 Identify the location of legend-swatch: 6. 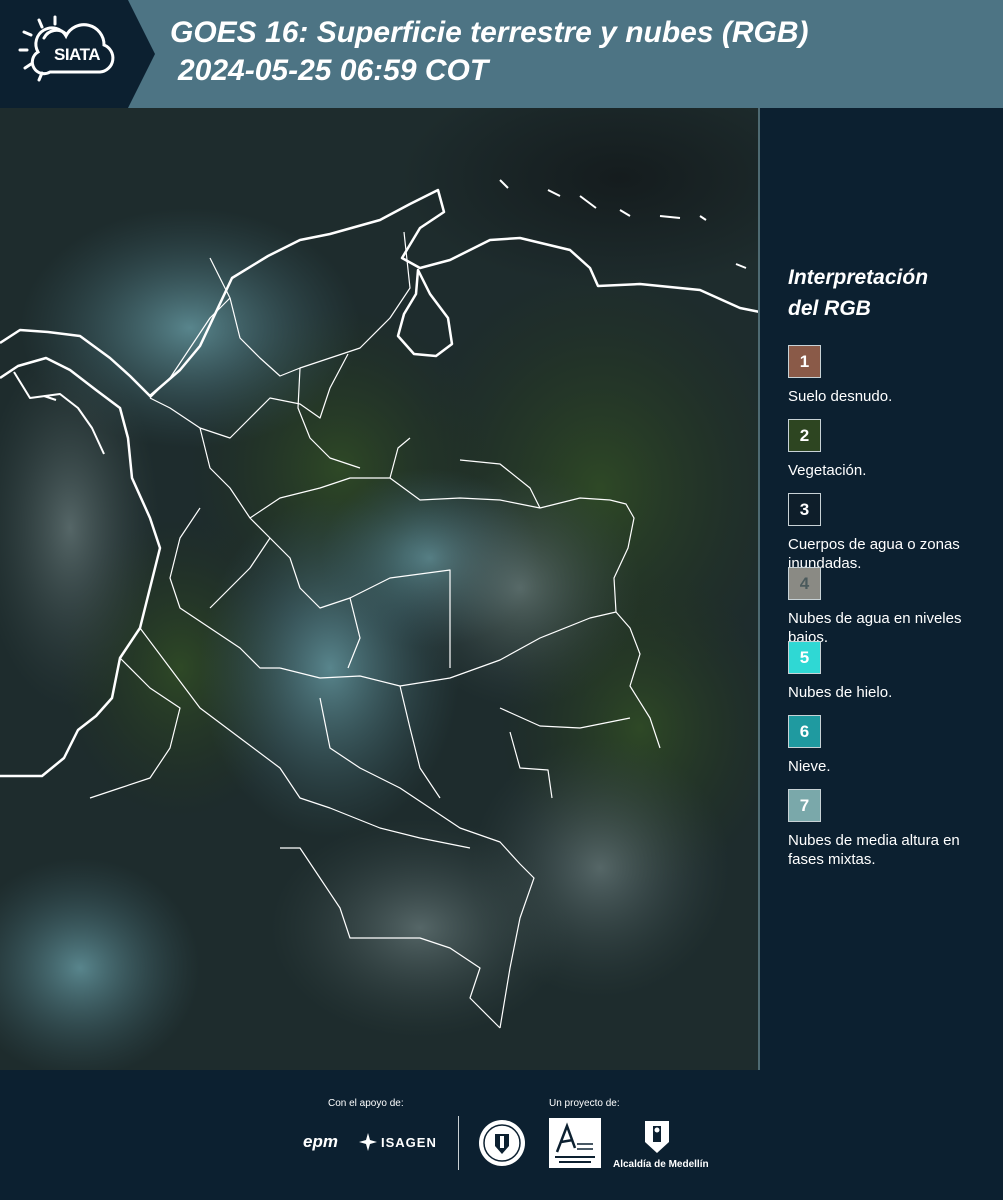
(804, 731).